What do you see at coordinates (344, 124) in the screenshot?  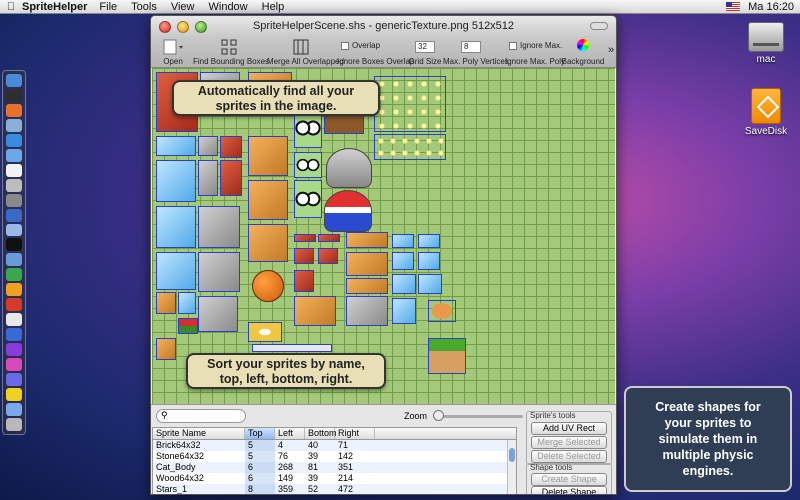 I see `sprite-hat` at bounding box center [344, 124].